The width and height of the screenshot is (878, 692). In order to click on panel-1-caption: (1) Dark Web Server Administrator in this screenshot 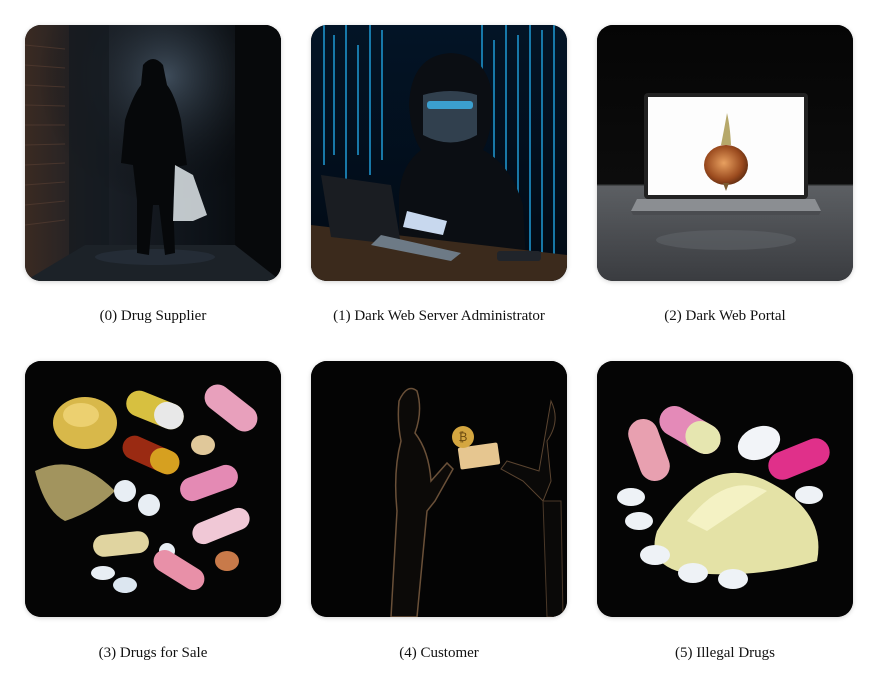, I will do `click(439, 316)`.